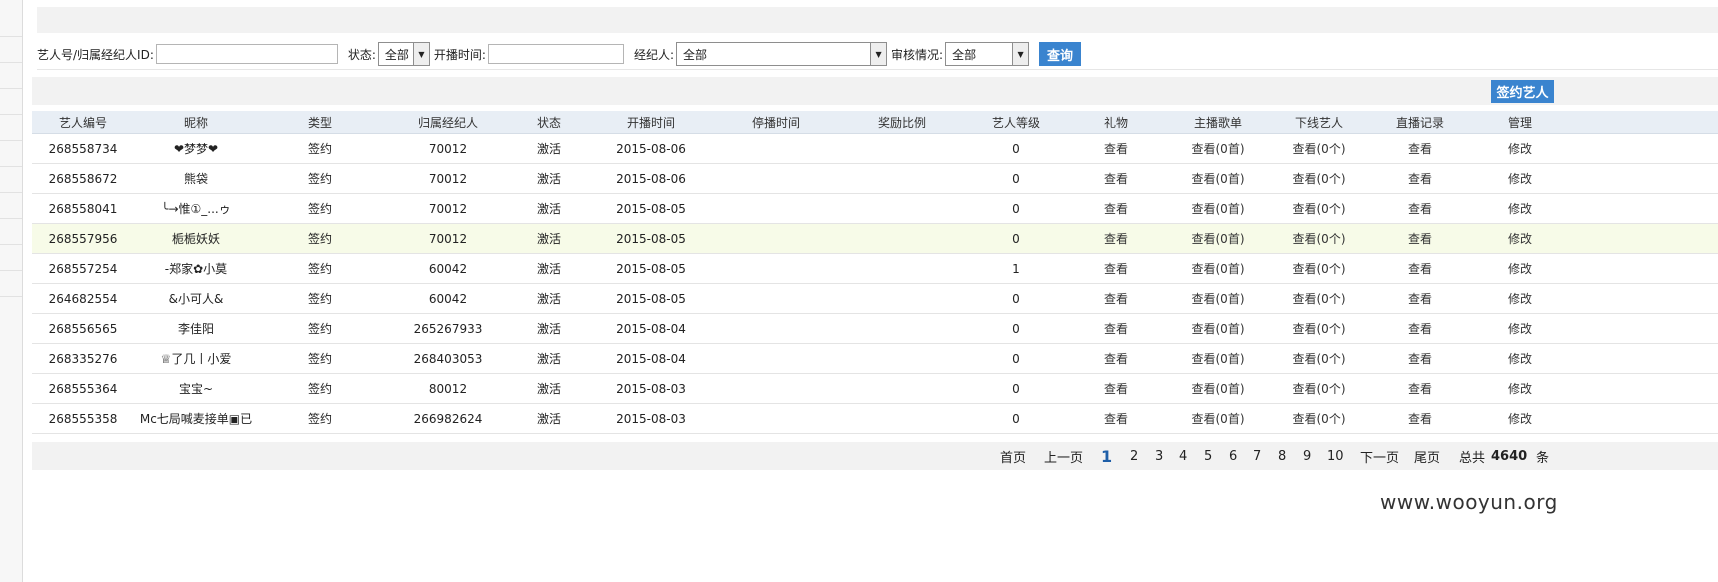 The height and width of the screenshot is (582, 1718). Describe the element at coordinates (1233, 456) in the screenshot. I see `page-link: 6` at that location.